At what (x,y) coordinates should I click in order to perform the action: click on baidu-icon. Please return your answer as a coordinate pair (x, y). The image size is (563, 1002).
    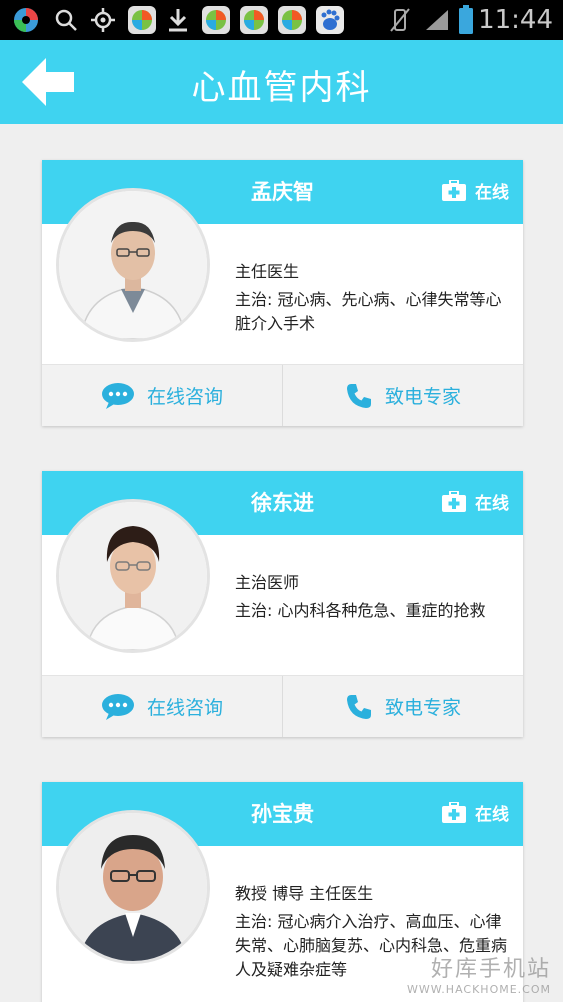
    Looking at the image, I should click on (330, 20).